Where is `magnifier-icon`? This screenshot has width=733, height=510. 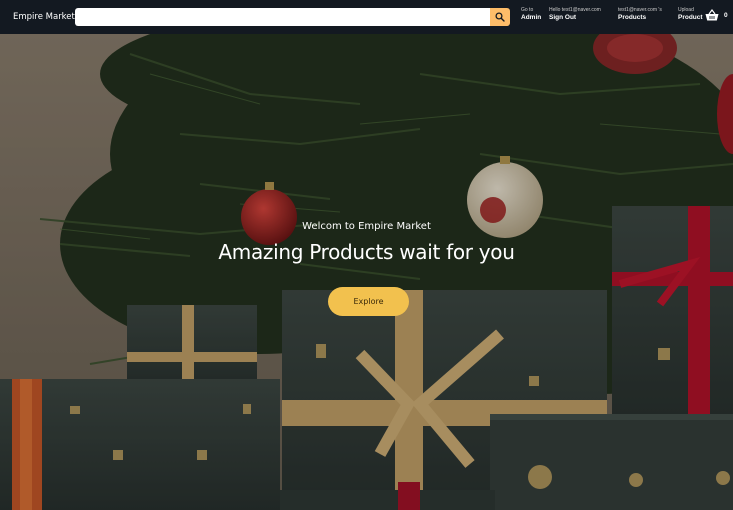 magnifier-icon is located at coordinates (500, 17).